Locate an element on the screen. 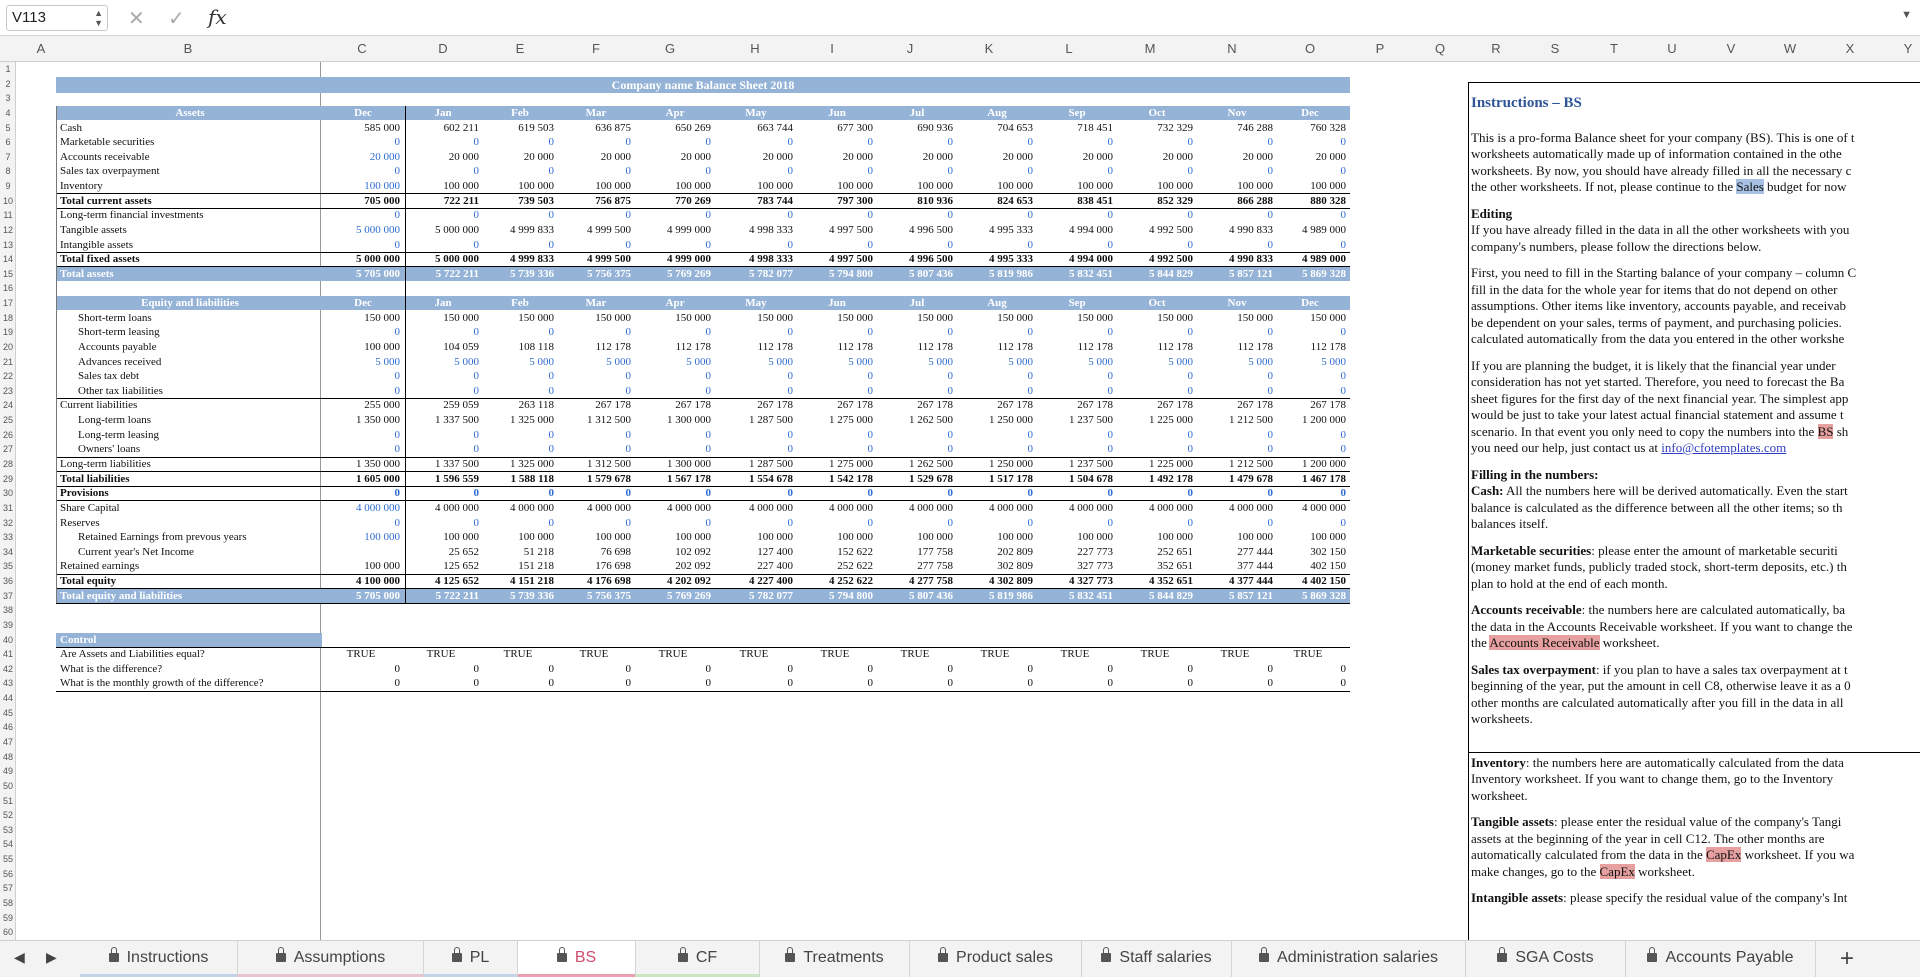 The width and height of the screenshot is (1920, 977). value-cell: 1 200 000 is located at coordinates (1308, 420).